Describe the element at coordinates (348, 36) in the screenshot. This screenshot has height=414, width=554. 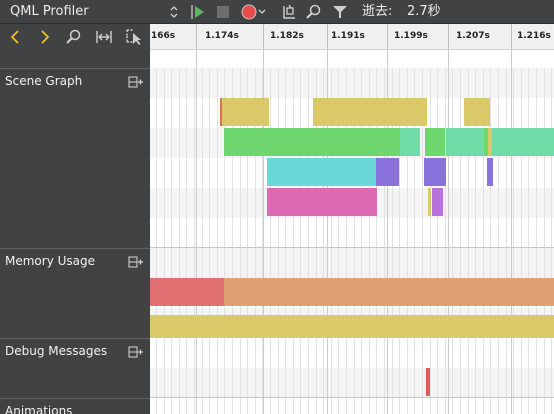
I see `ruler-tick-label: 1.191s` at that location.